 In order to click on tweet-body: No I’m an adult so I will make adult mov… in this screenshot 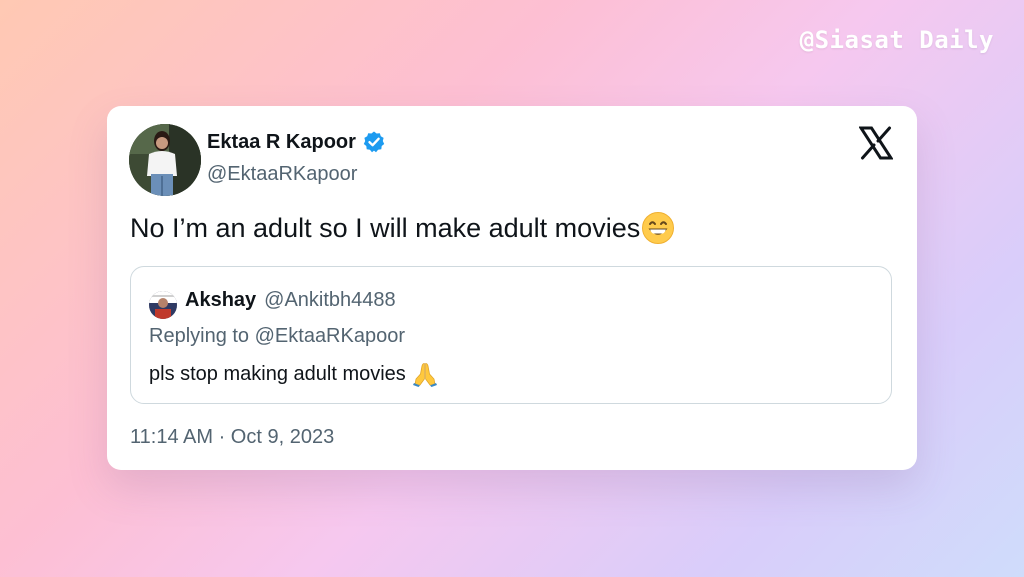, I will do `click(402, 228)`.